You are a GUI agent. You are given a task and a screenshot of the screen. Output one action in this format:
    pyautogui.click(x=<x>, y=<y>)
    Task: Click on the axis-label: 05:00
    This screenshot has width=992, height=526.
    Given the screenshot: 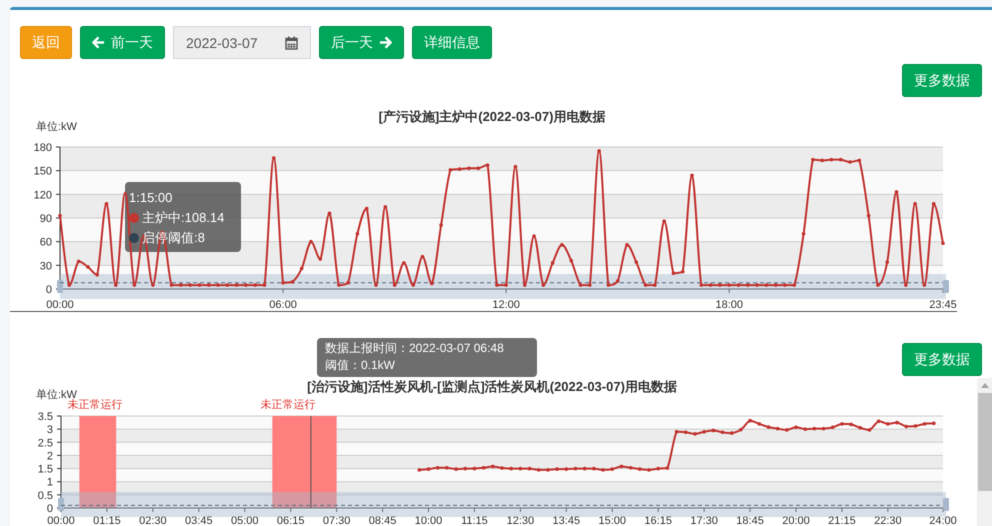 What is the action you would take?
    pyautogui.click(x=244, y=520)
    